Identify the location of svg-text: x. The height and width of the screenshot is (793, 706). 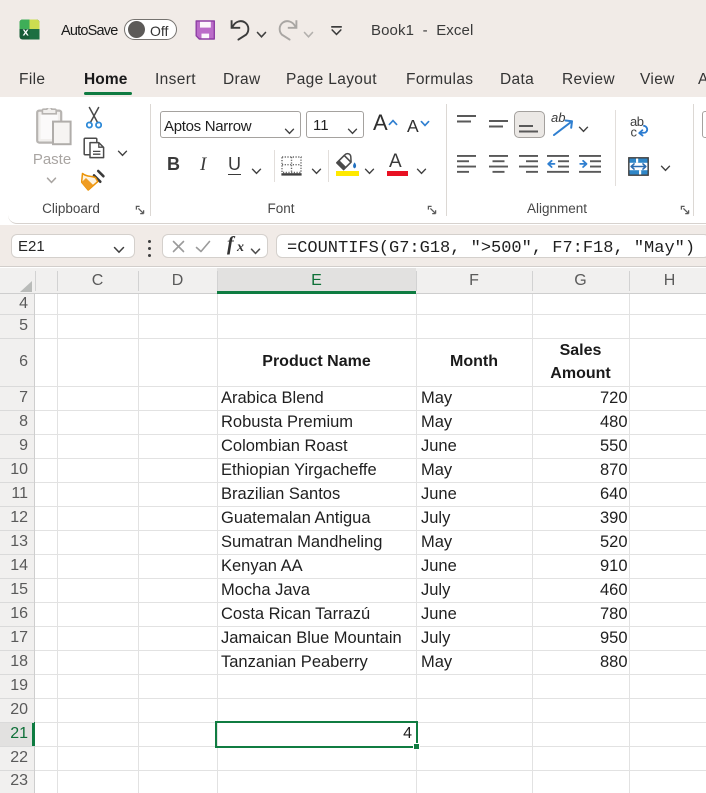
(26, 32).